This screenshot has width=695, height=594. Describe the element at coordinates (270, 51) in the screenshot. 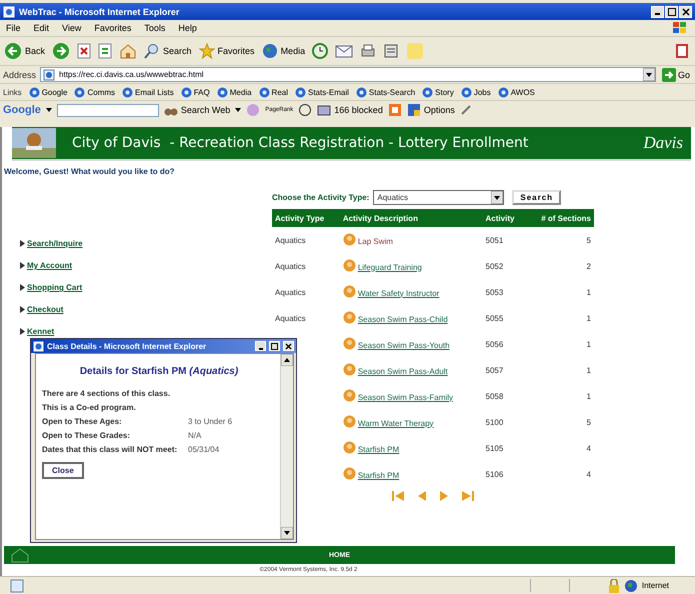

I see `globe-icon` at that location.